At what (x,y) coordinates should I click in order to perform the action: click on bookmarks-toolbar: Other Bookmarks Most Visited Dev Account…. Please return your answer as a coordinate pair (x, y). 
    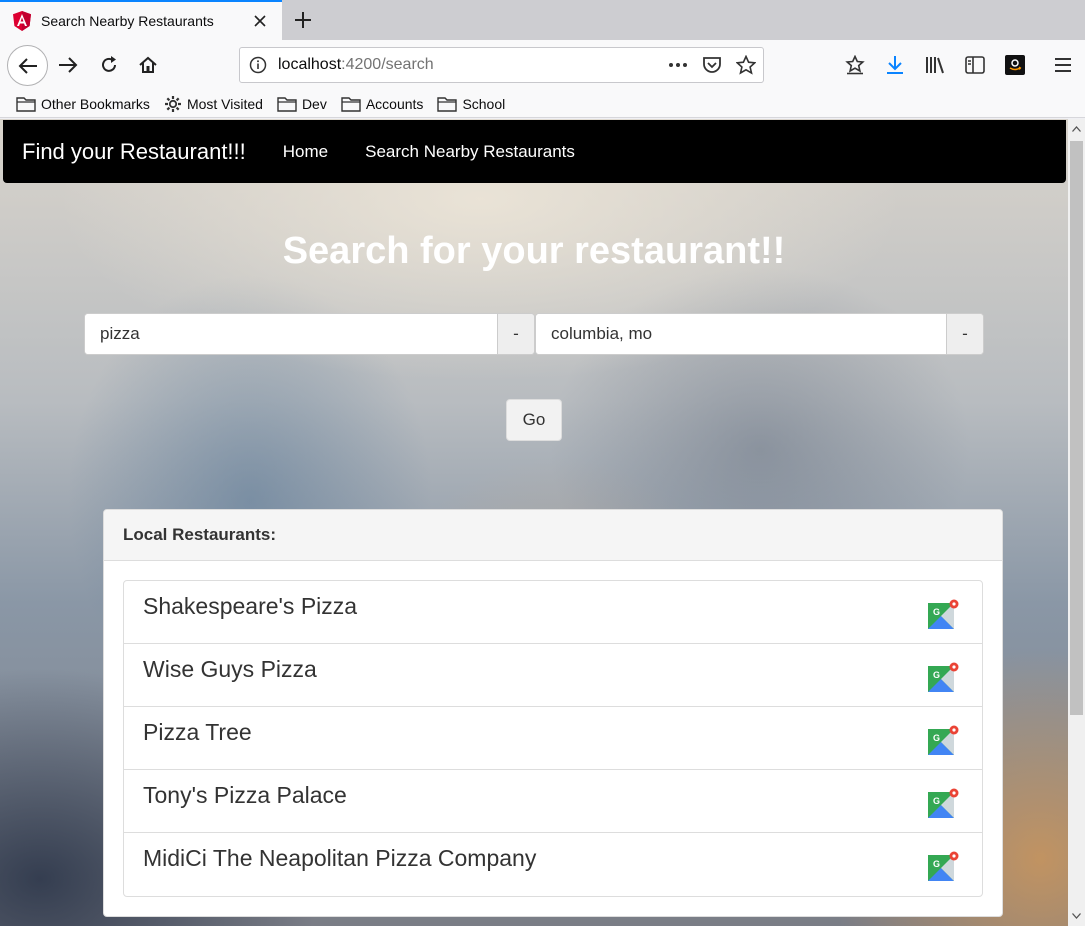
    Looking at the image, I should click on (542, 104).